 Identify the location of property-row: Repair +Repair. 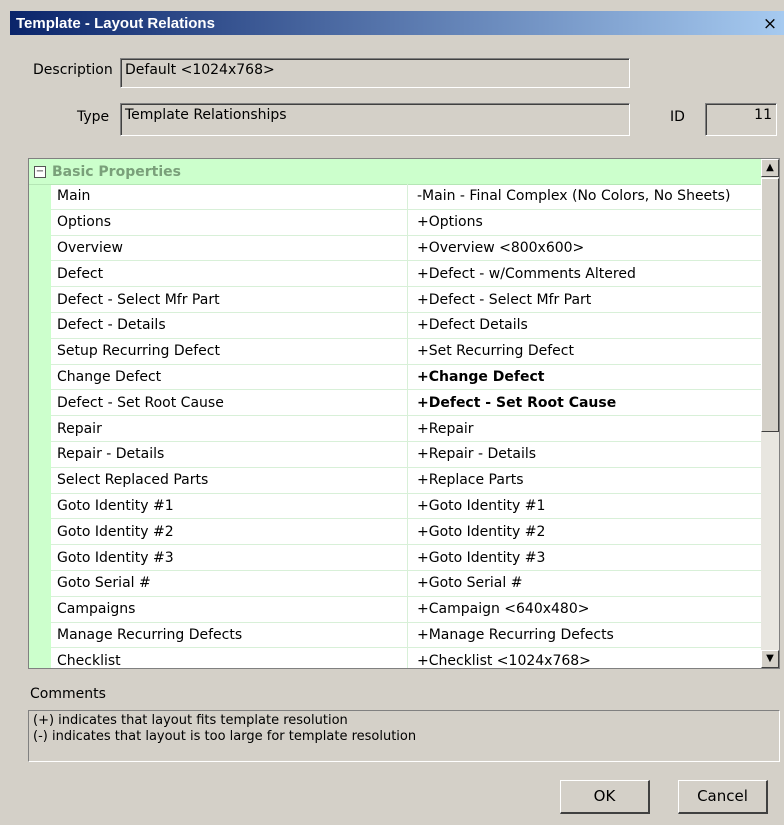
(406, 429).